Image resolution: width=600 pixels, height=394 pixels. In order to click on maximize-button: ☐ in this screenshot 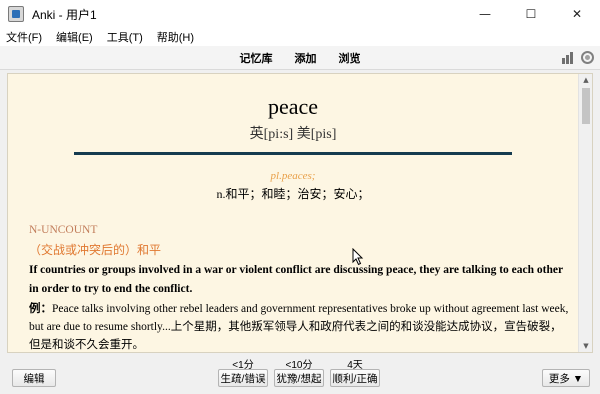, I will do `click(531, 14)`.